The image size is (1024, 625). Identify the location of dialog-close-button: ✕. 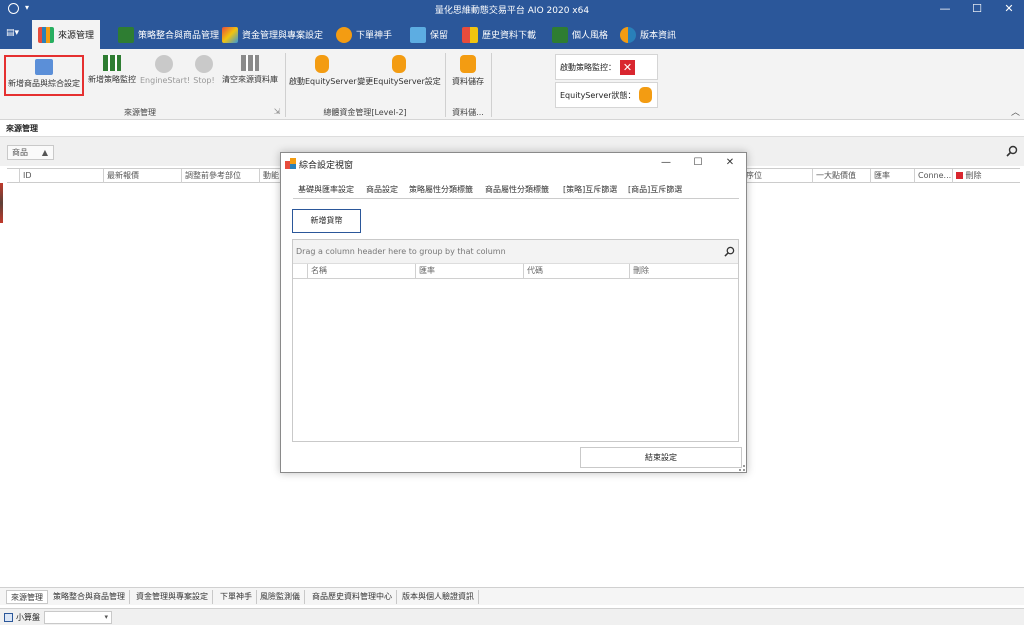
(730, 163).